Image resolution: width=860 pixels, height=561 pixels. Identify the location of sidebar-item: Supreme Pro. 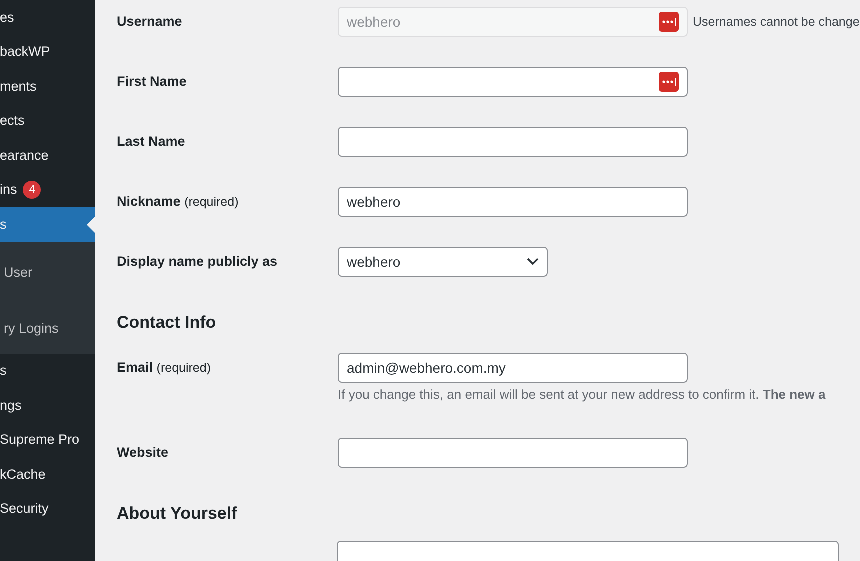
(47, 439).